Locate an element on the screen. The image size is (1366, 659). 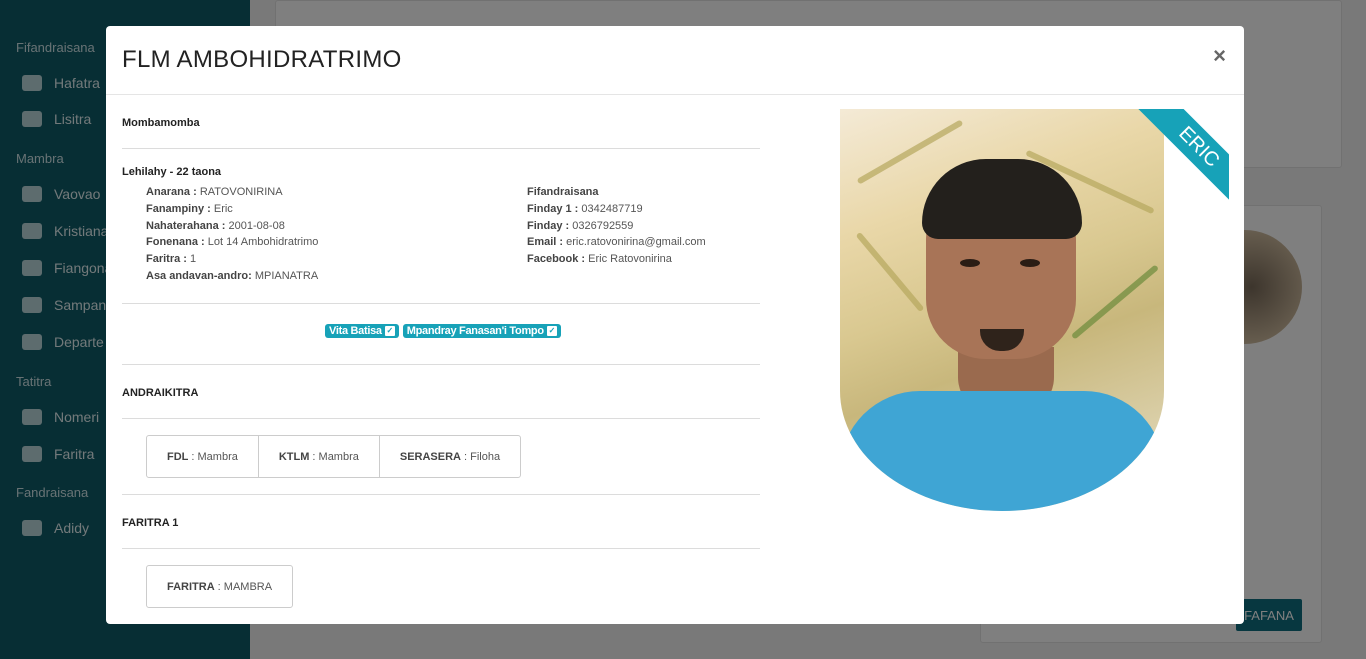
contact-title: Fifandraisana is located at coordinates (563, 192).